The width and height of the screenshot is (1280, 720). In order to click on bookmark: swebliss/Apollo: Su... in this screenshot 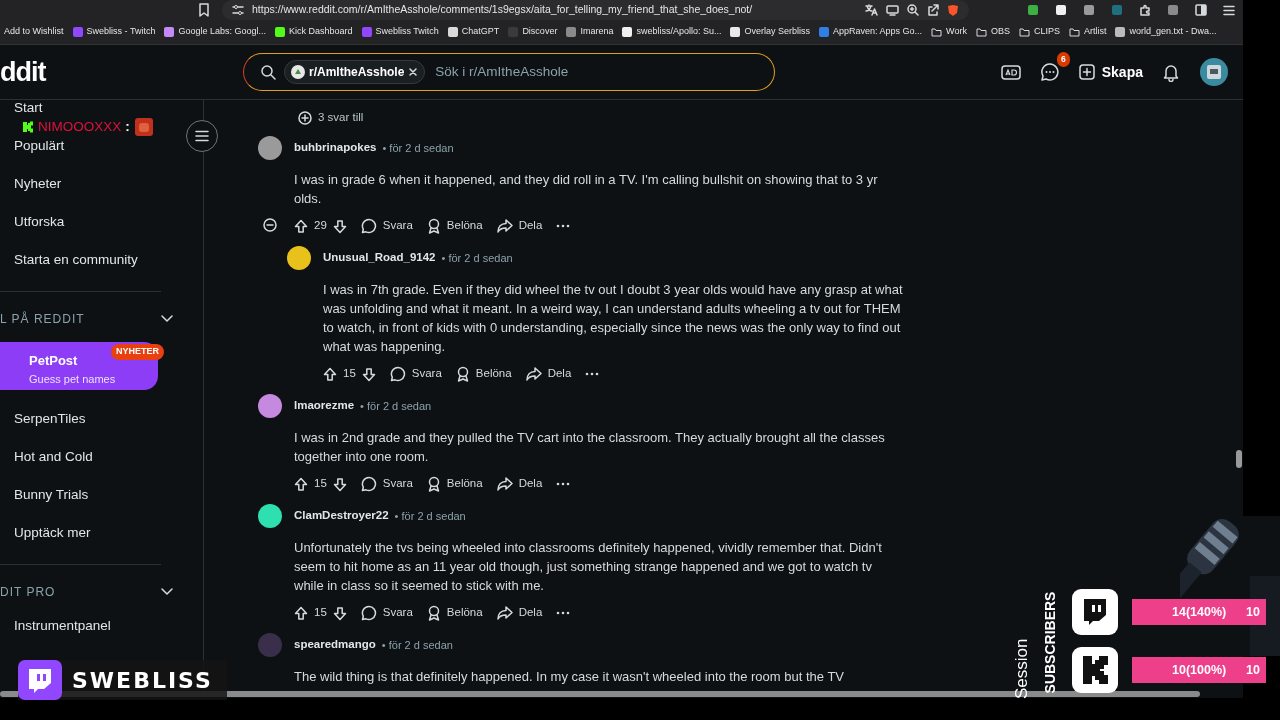, I will do `click(672, 32)`.